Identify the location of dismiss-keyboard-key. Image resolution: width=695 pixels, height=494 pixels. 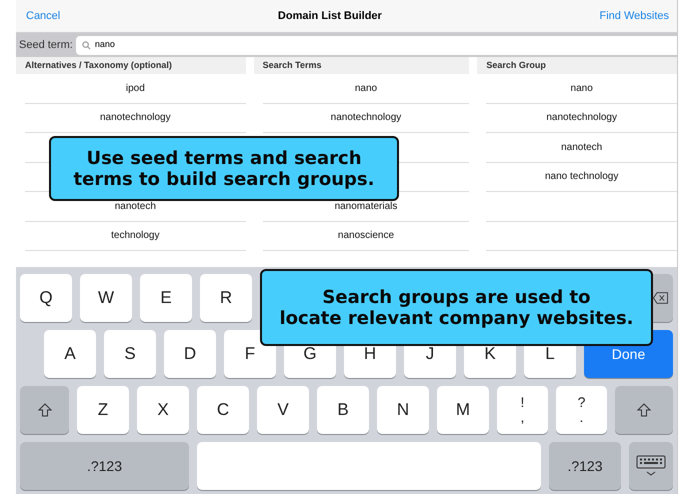
(651, 466).